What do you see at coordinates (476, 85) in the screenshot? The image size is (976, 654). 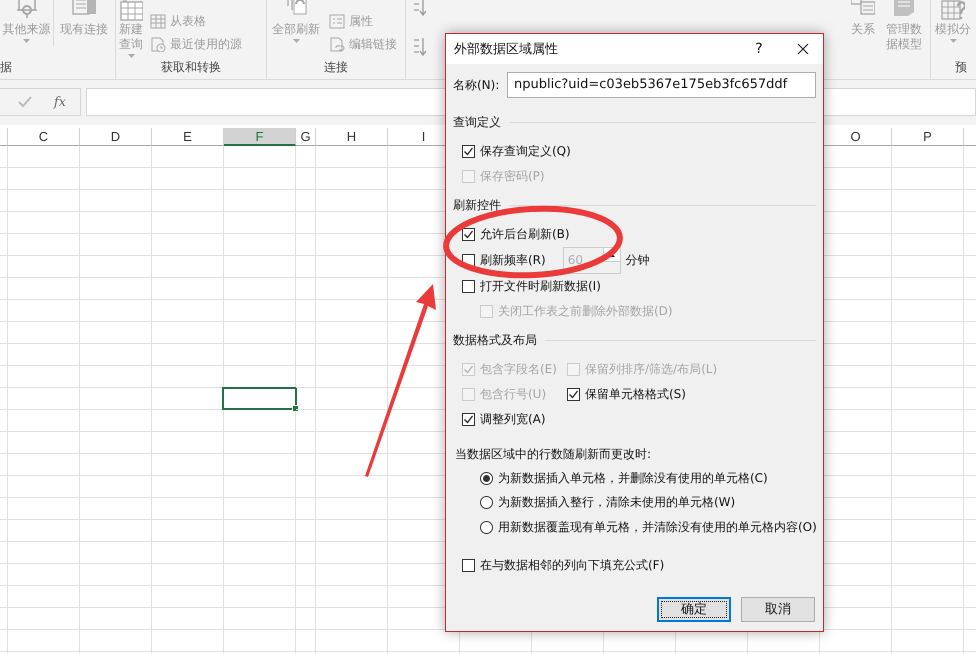 I see `field-label: 名称(N):` at bounding box center [476, 85].